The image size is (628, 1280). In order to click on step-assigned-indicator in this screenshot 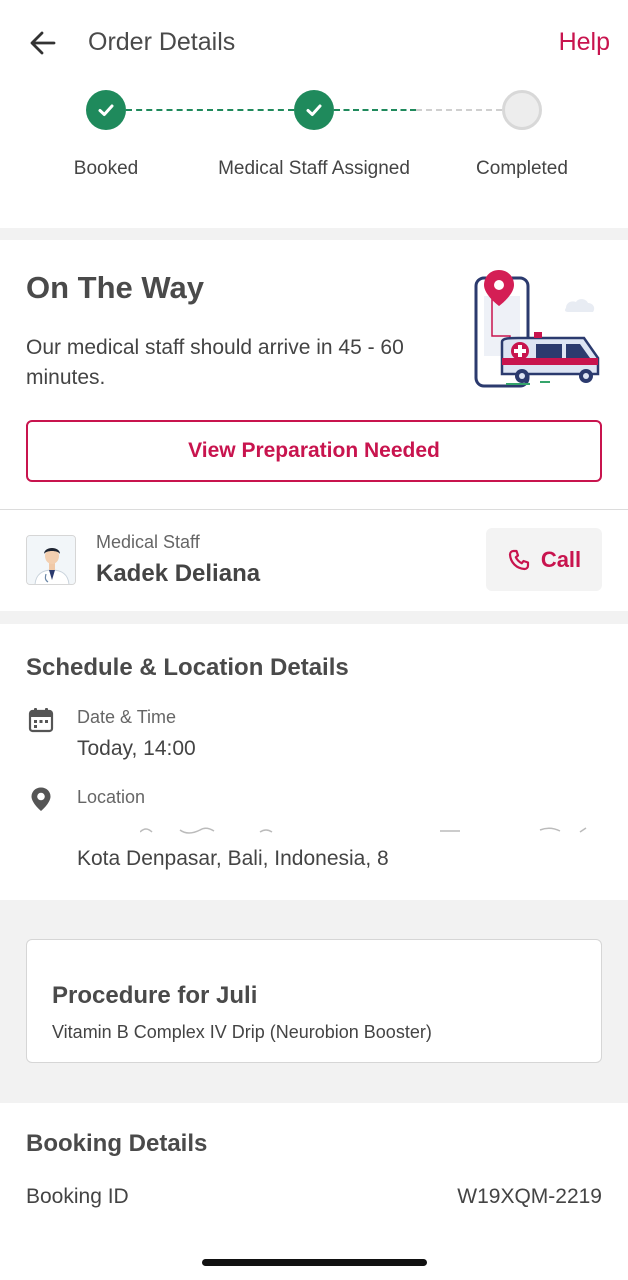, I will do `click(314, 110)`.